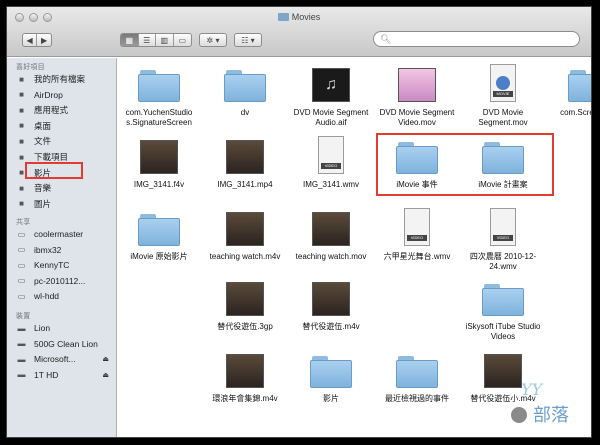 The height and width of the screenshot is (445, 600). Describe the element at coordinates (503, 240) in the screenshot. I see `file-item: VIDEO 四次農曆 2010-12-24.wmv` at that location.